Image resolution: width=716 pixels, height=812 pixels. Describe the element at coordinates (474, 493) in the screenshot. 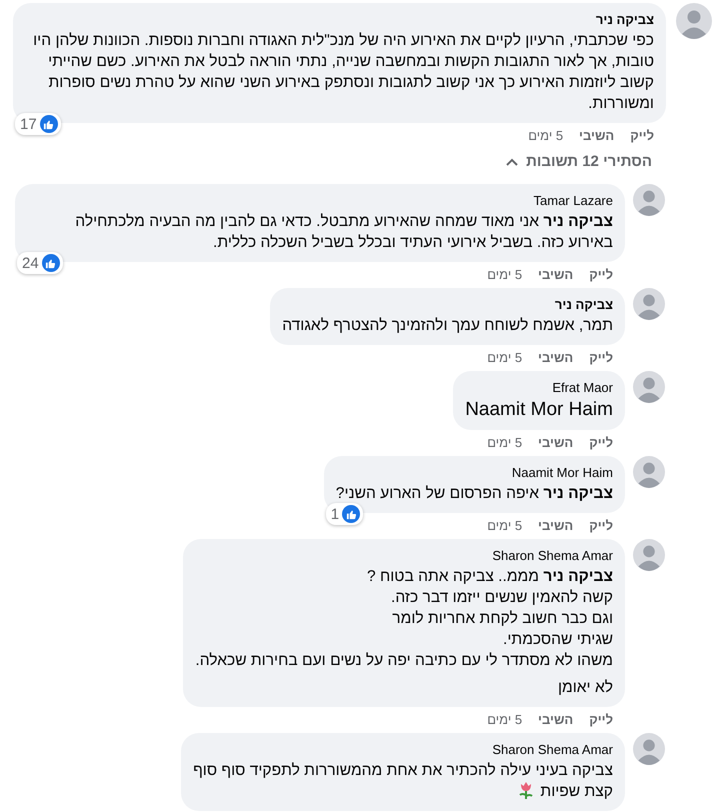

I see `comment-text: צביקה ניר איפה הפרסום של הארוע השני?` at that location.